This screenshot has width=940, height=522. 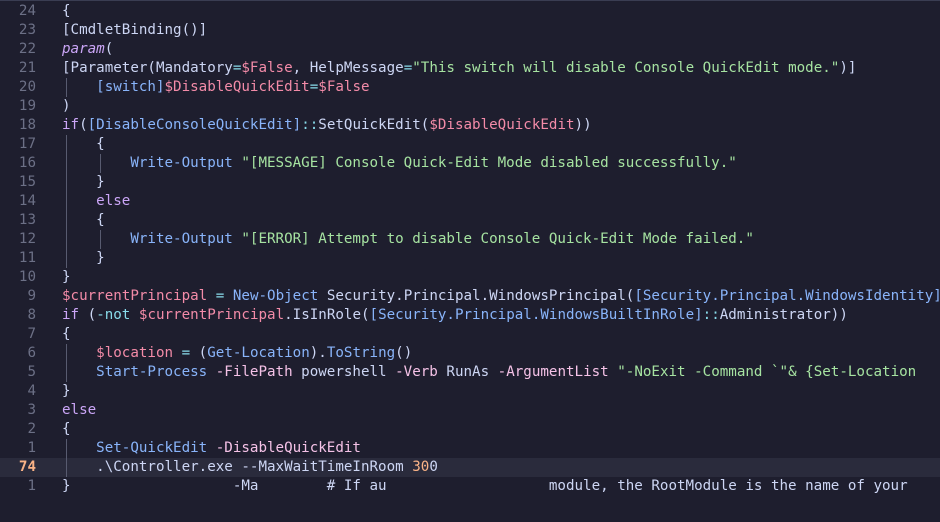 I want to click on code-line: 6 $location = (Get-Location).ToString(), so click(x=470, y=353).